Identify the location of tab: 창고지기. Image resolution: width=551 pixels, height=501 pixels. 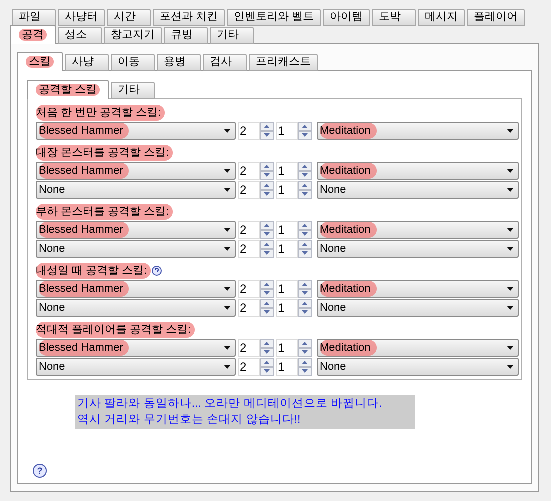
(133, 35).